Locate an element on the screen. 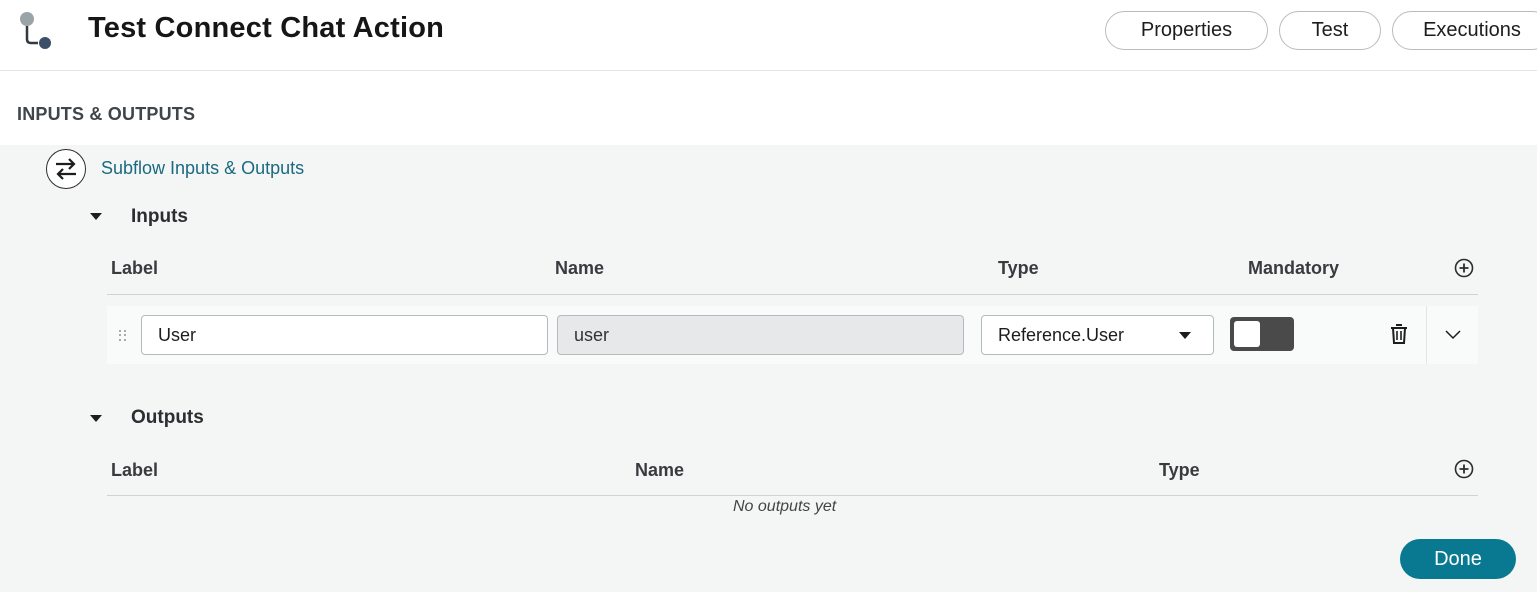 The height and width of the screenshot is (603, 1537). chevron-down-icon is located at coordinates (1453, 334).